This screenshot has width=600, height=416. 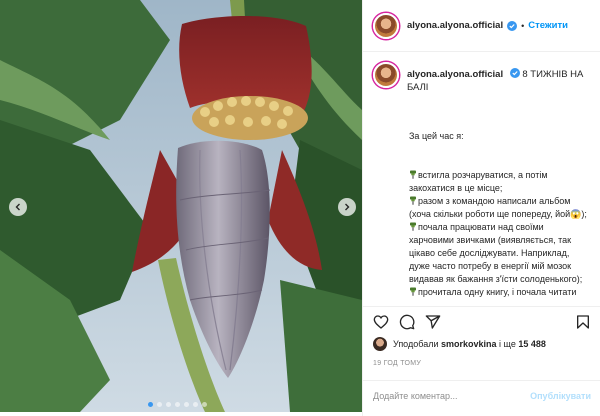 I want to click on comment-composer: Опублікувати, so click(x=481, y=395).